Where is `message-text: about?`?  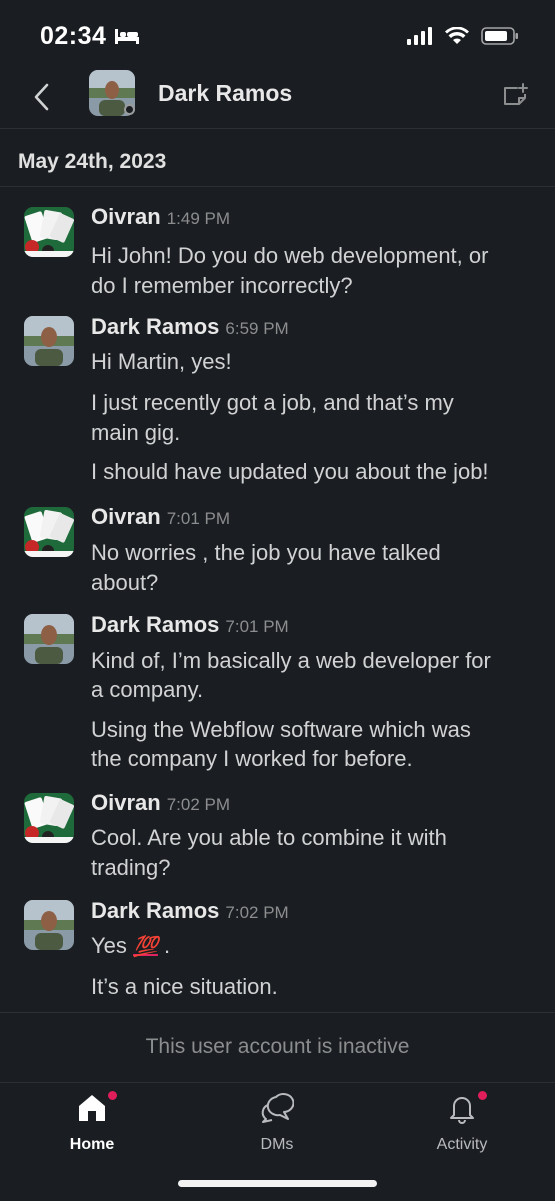
message-text: about? is located at coordinates (125, 582).